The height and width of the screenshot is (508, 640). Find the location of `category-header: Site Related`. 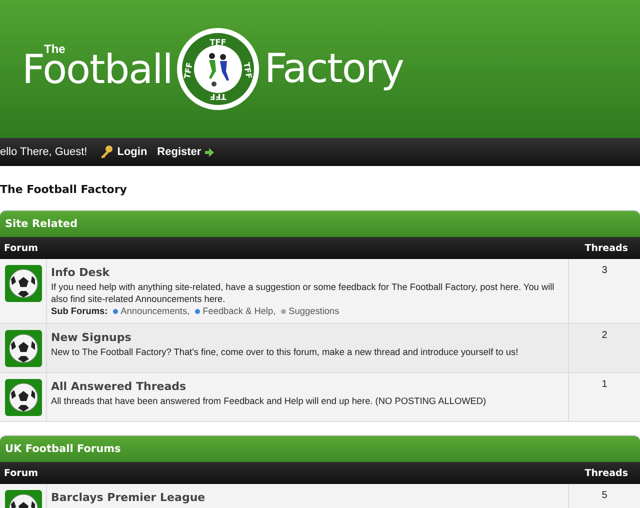

category-header: Site Related is located at coordinates (320, 223).